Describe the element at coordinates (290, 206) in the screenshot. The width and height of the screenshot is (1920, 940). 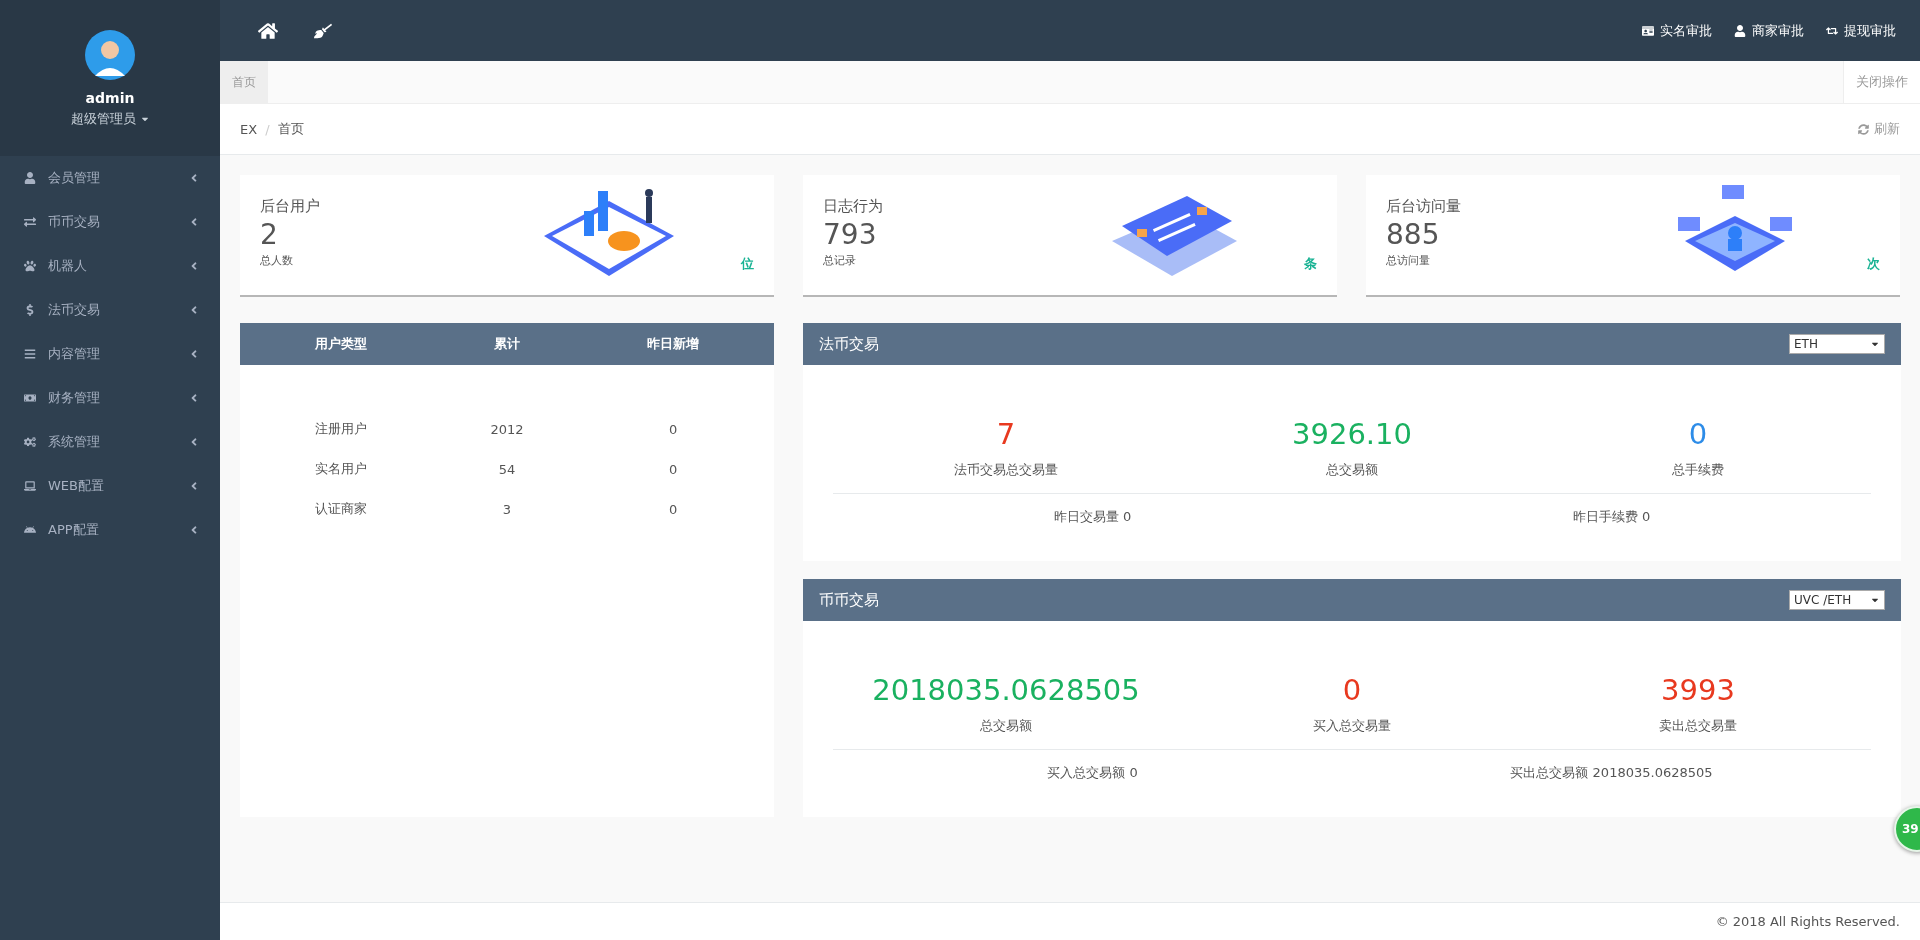
I see `card-title: 后台用户` at that location.